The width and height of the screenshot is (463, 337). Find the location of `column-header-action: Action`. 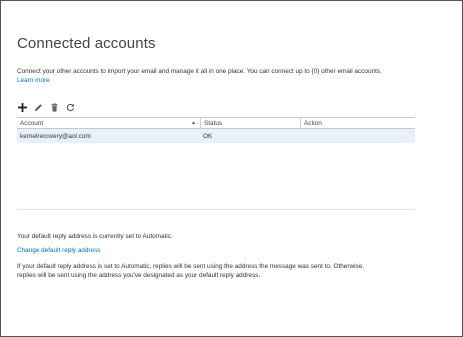

column-header-action: Action is located at coordinates (357, 123).